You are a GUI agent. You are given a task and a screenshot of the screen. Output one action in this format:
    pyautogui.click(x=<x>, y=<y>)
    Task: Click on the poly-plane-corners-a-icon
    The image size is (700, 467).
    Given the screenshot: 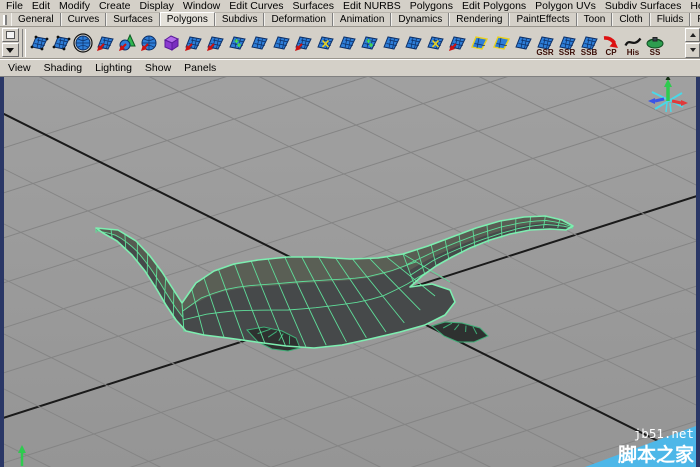 What is the action you would take?
    pyautogui.click(x=39, y=43)
    